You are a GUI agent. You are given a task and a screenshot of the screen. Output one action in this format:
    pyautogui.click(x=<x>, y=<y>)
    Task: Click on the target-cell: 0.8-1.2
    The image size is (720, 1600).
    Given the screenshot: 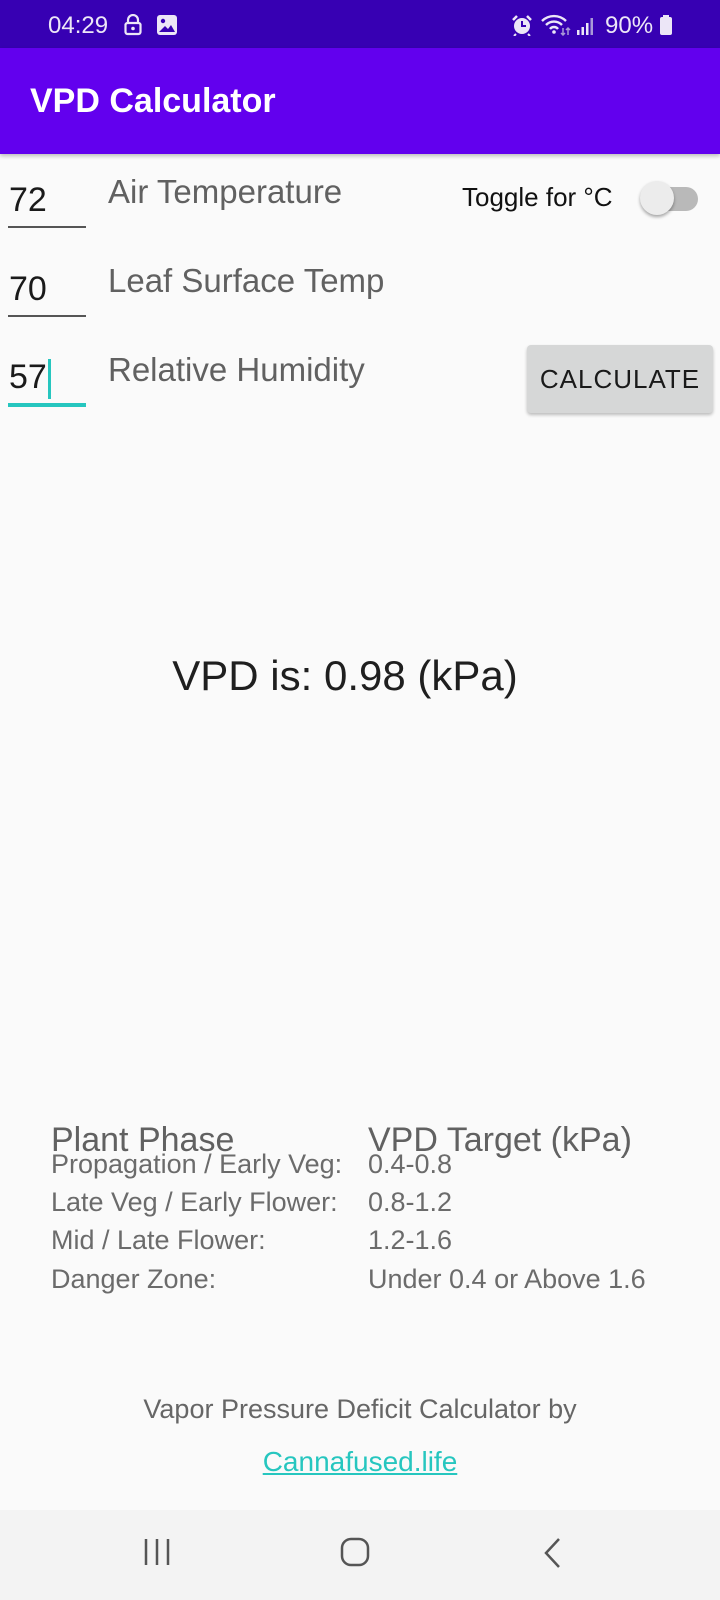 What is the action you would take?
    pyautogui.click(x=410, y=1202)
    